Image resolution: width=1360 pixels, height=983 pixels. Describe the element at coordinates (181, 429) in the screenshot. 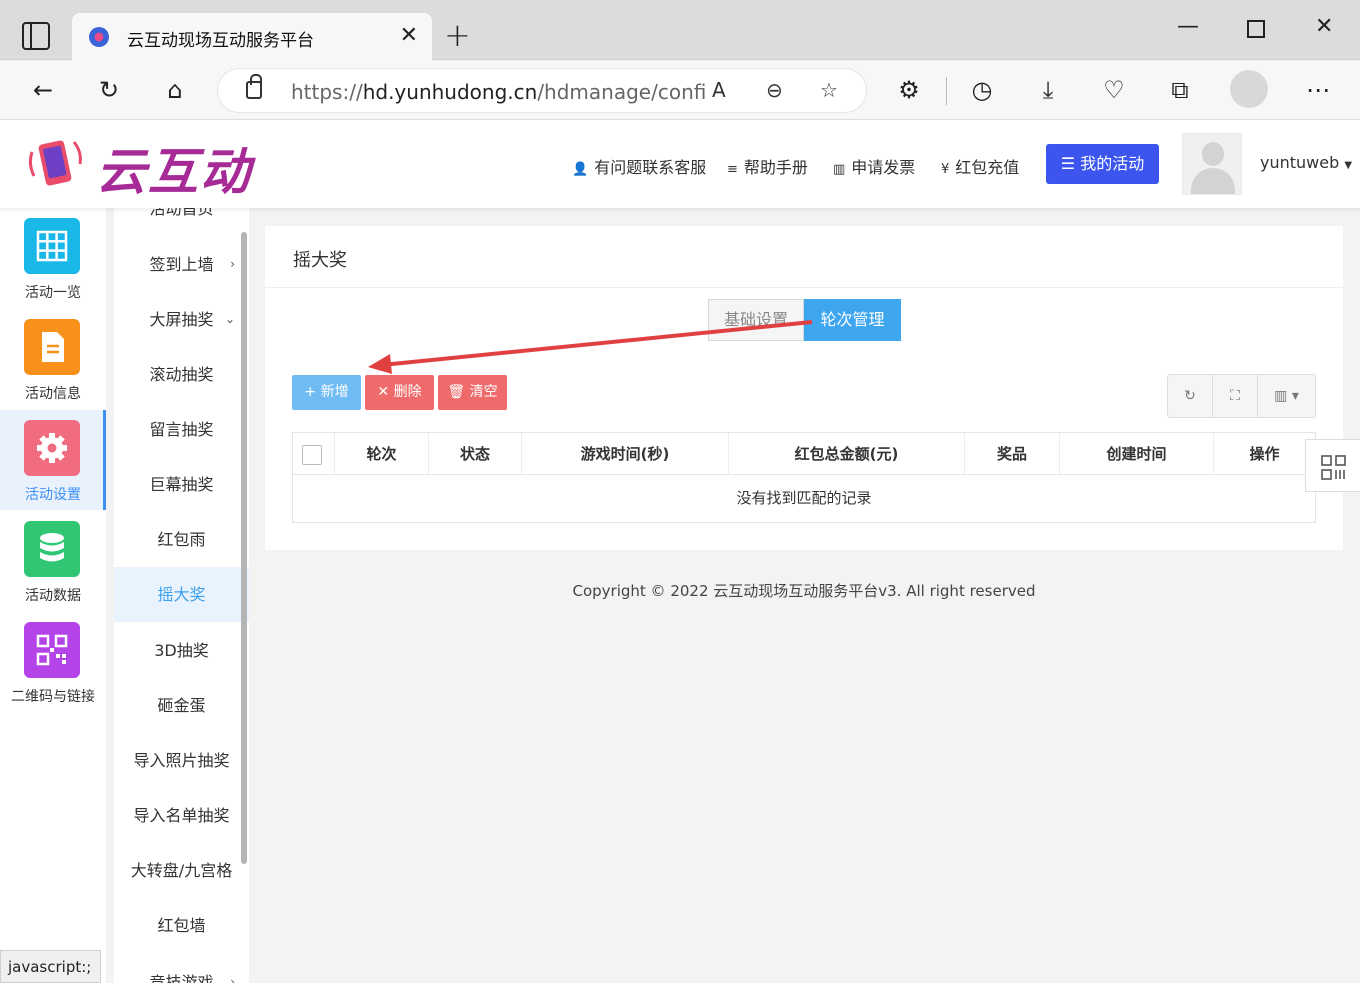

I see `submenu-item-message-lottery: 留言抽奖` at that location.